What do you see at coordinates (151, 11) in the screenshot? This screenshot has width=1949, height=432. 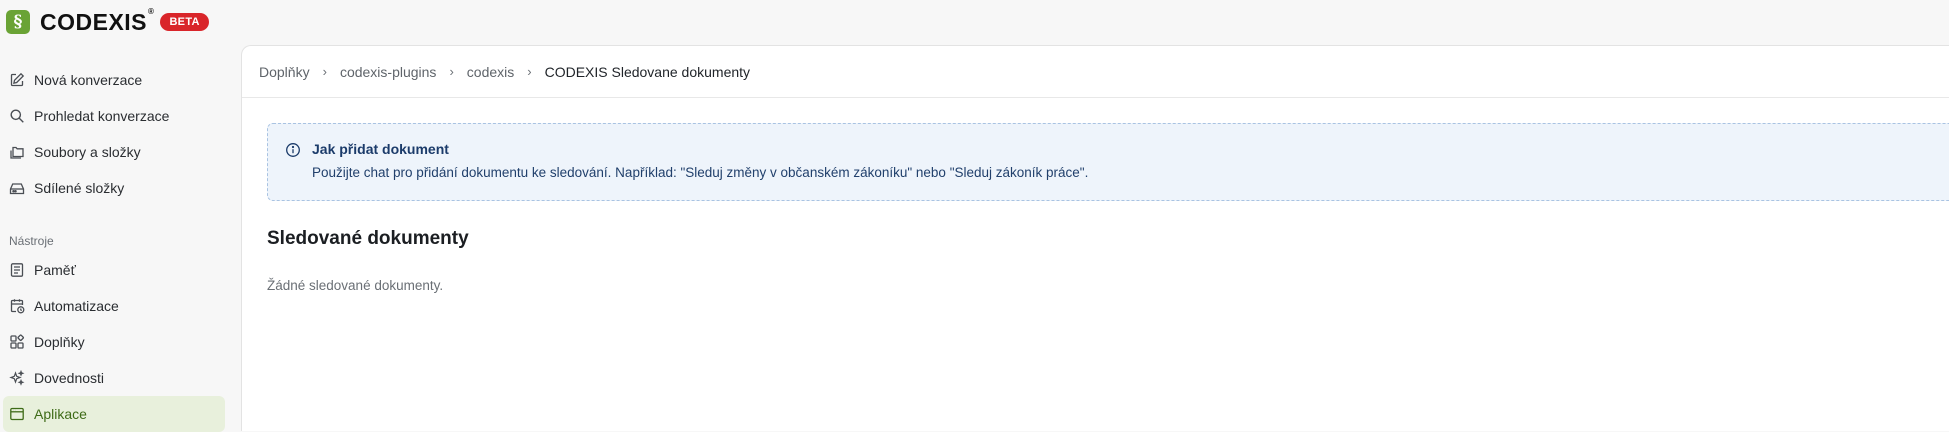 I see `registered-mark: ®` at bounding box center [151, 11].